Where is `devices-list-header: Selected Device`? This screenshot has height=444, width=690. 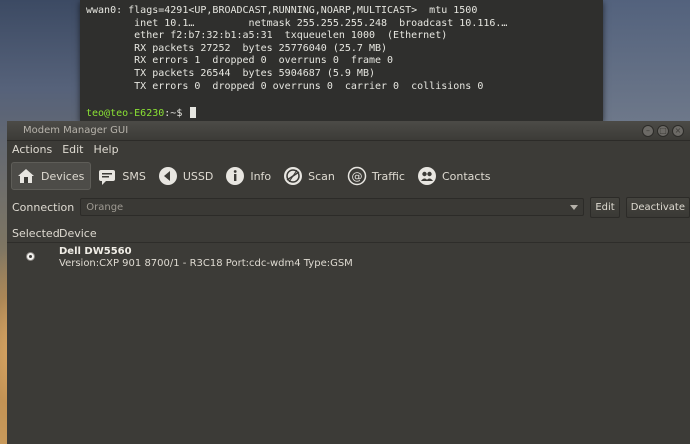
devices-list-header: Selected Device is located at coordinates (348, 234).